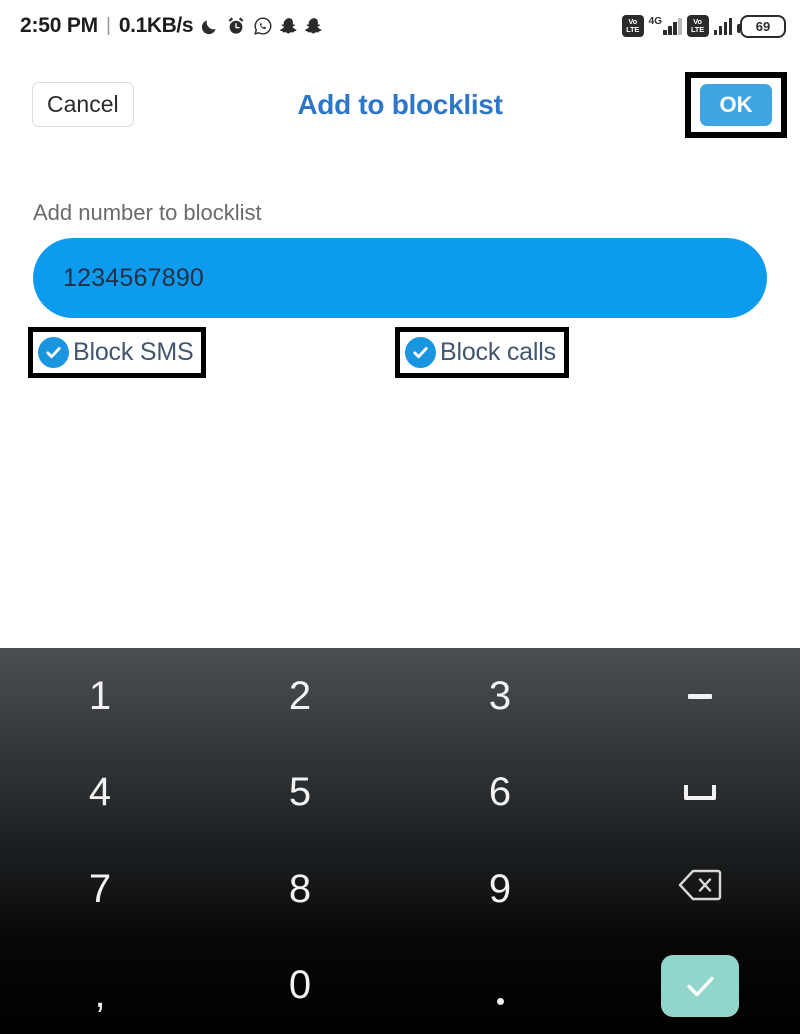 This screenshot has width=800, height=1034. I want to click on status-bar-left: 2:50 PM | 0.1KB/s, so click(171, 26).